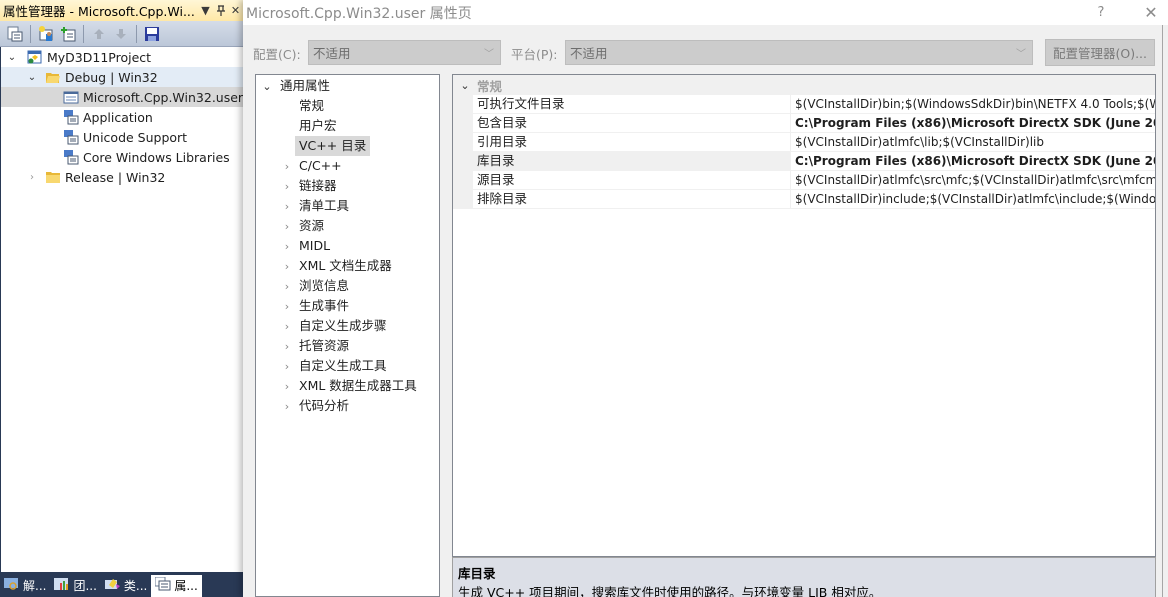 This screenshot has width=1168, height=597. I want to click on nav-item: › 生成事件, so click(347, 306).